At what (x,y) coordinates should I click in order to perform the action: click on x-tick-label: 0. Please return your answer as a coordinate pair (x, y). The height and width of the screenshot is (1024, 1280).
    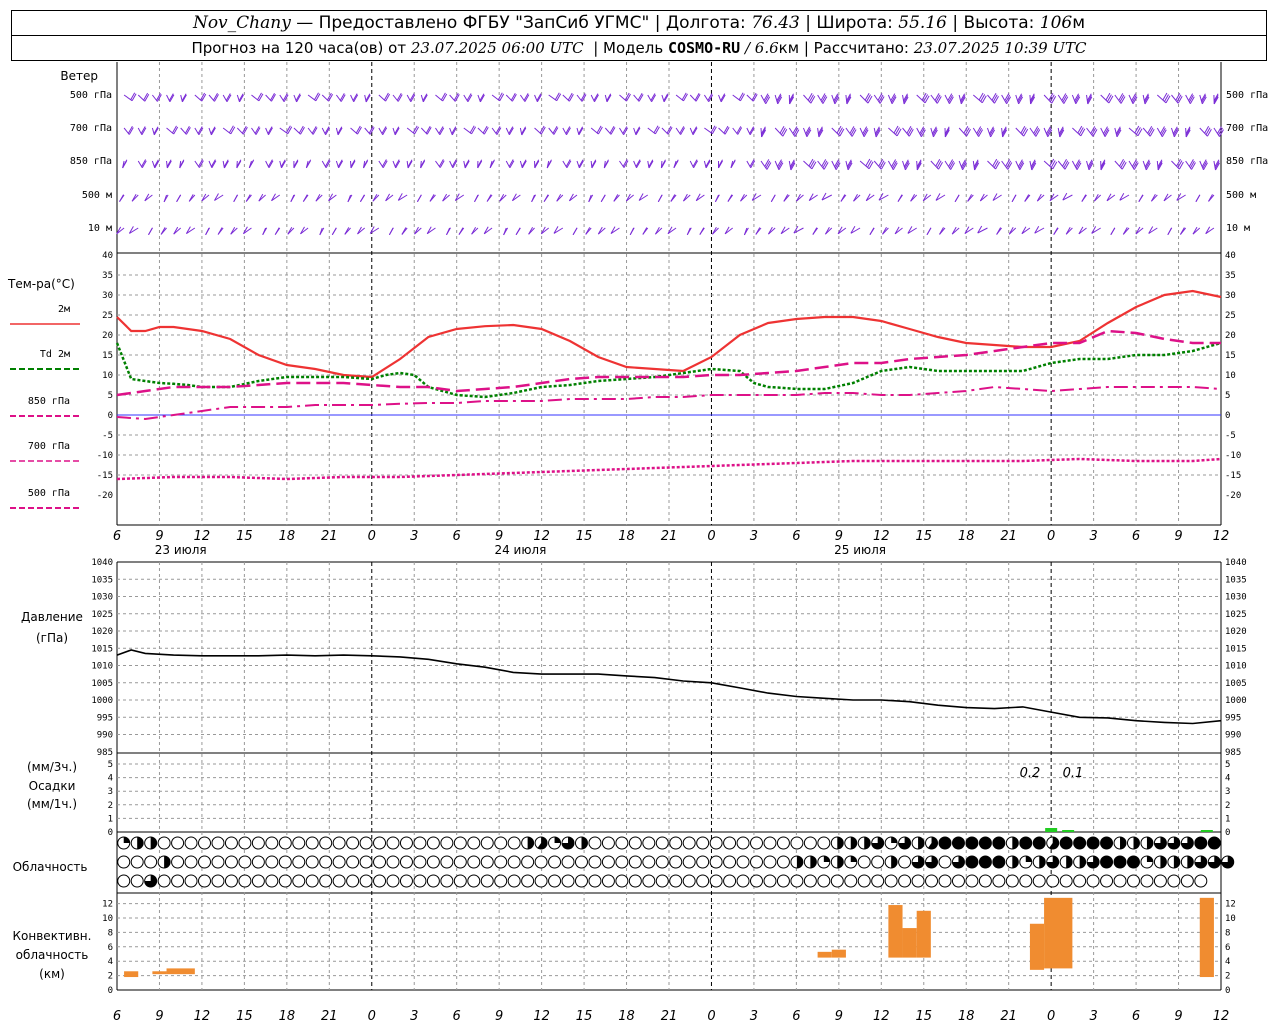
    Looking at the image, I should click on (372, 536).